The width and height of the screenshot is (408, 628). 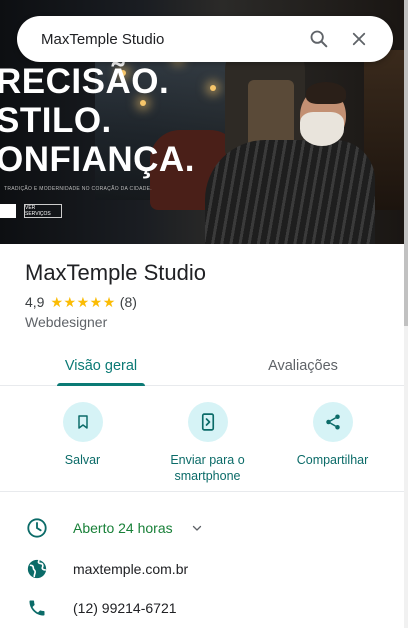 What do you see at coordinates (213, 88) in the screenshot?
I see `photo-lamp` at bounding box center [213, 88].